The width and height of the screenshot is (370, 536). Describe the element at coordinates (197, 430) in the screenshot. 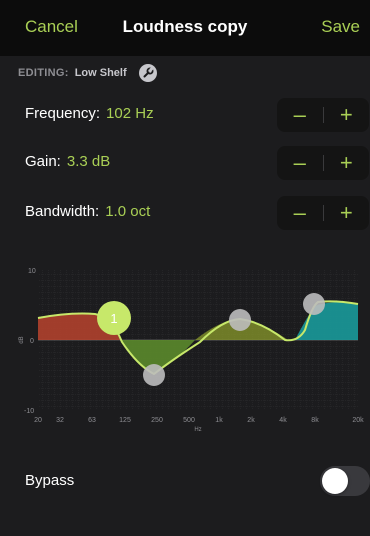

I see `x-axis-label: Hz` at that location.